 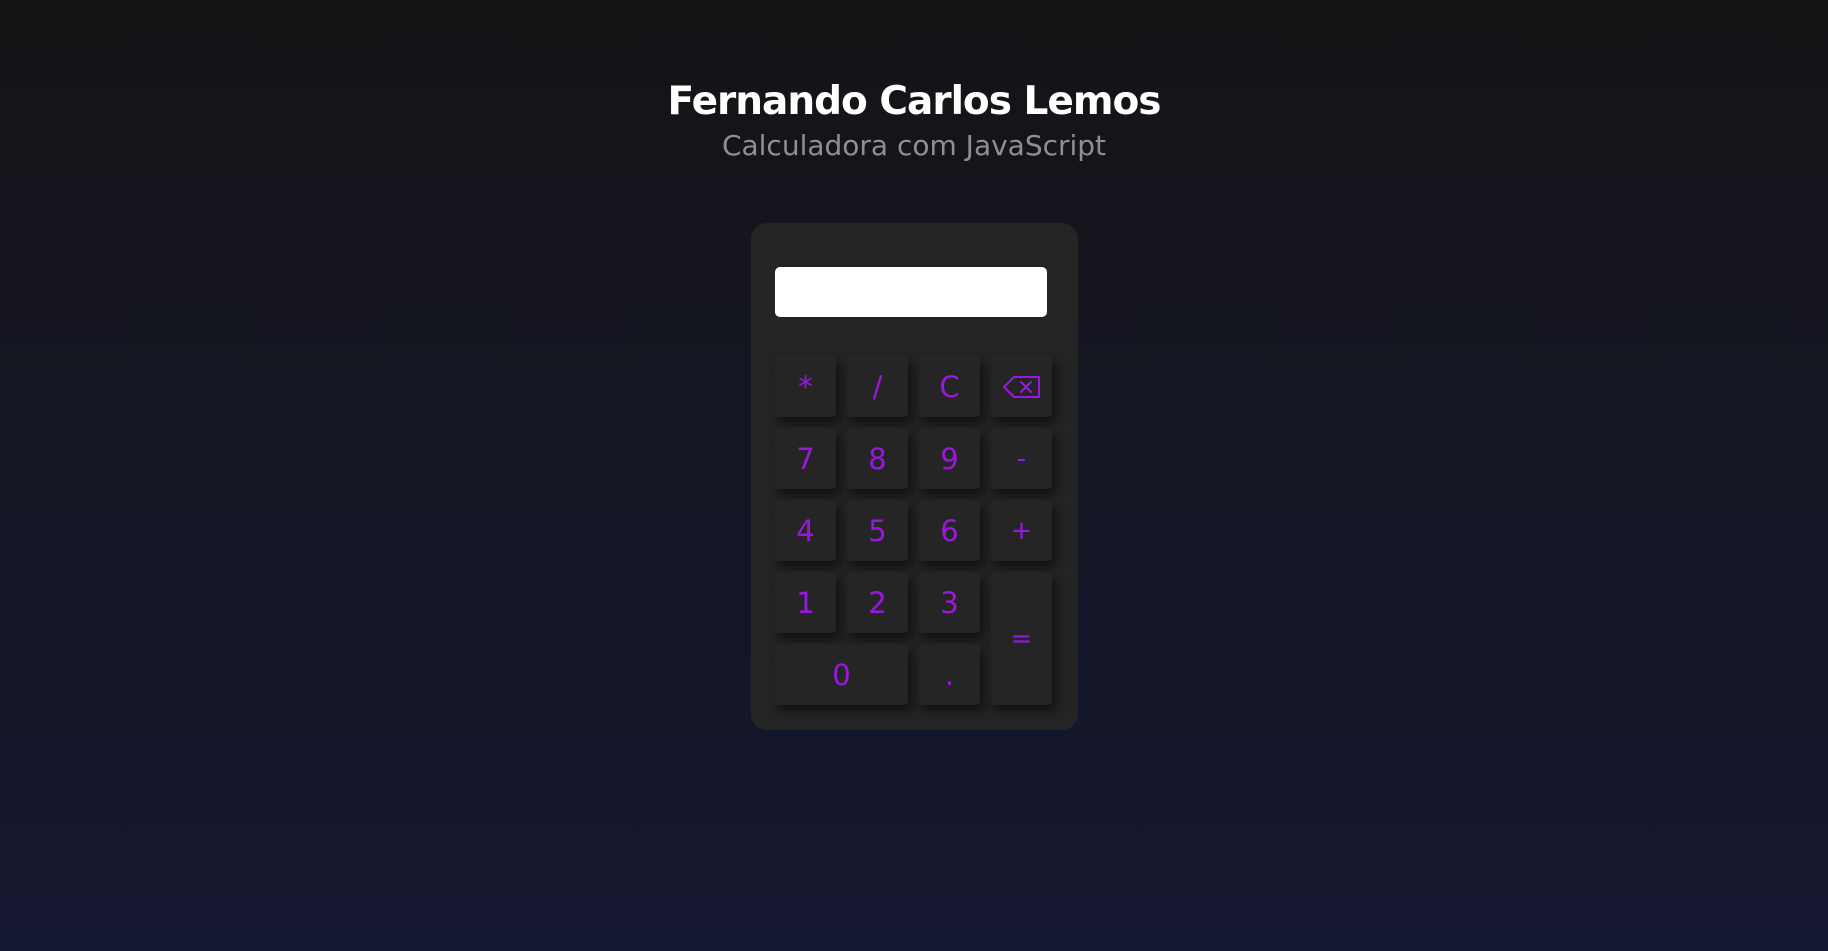 I want to click on two-label: 2, so click(x=877, y=602).